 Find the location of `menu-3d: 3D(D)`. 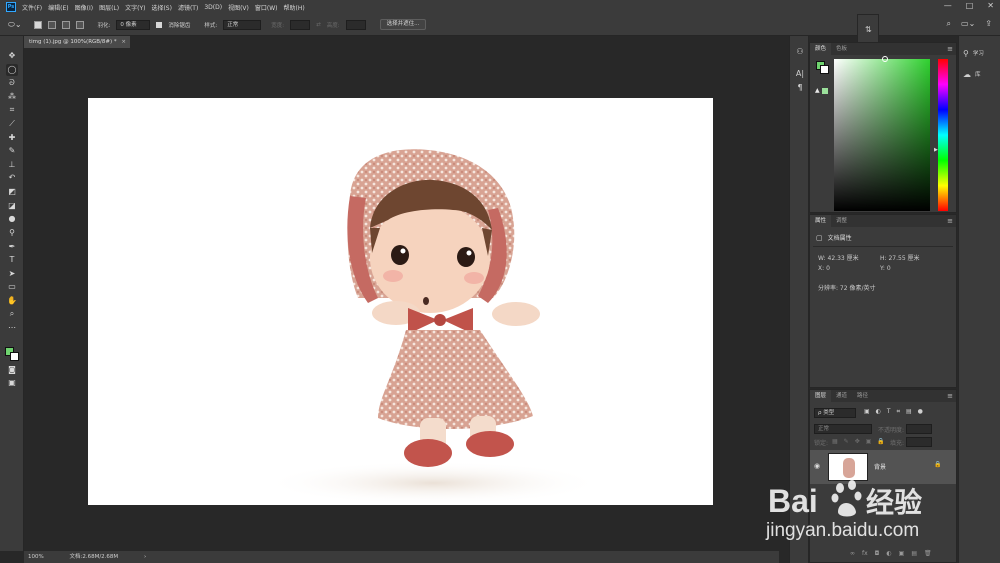

menu-3d: 3D(D) is located at coordinates (213, 7).